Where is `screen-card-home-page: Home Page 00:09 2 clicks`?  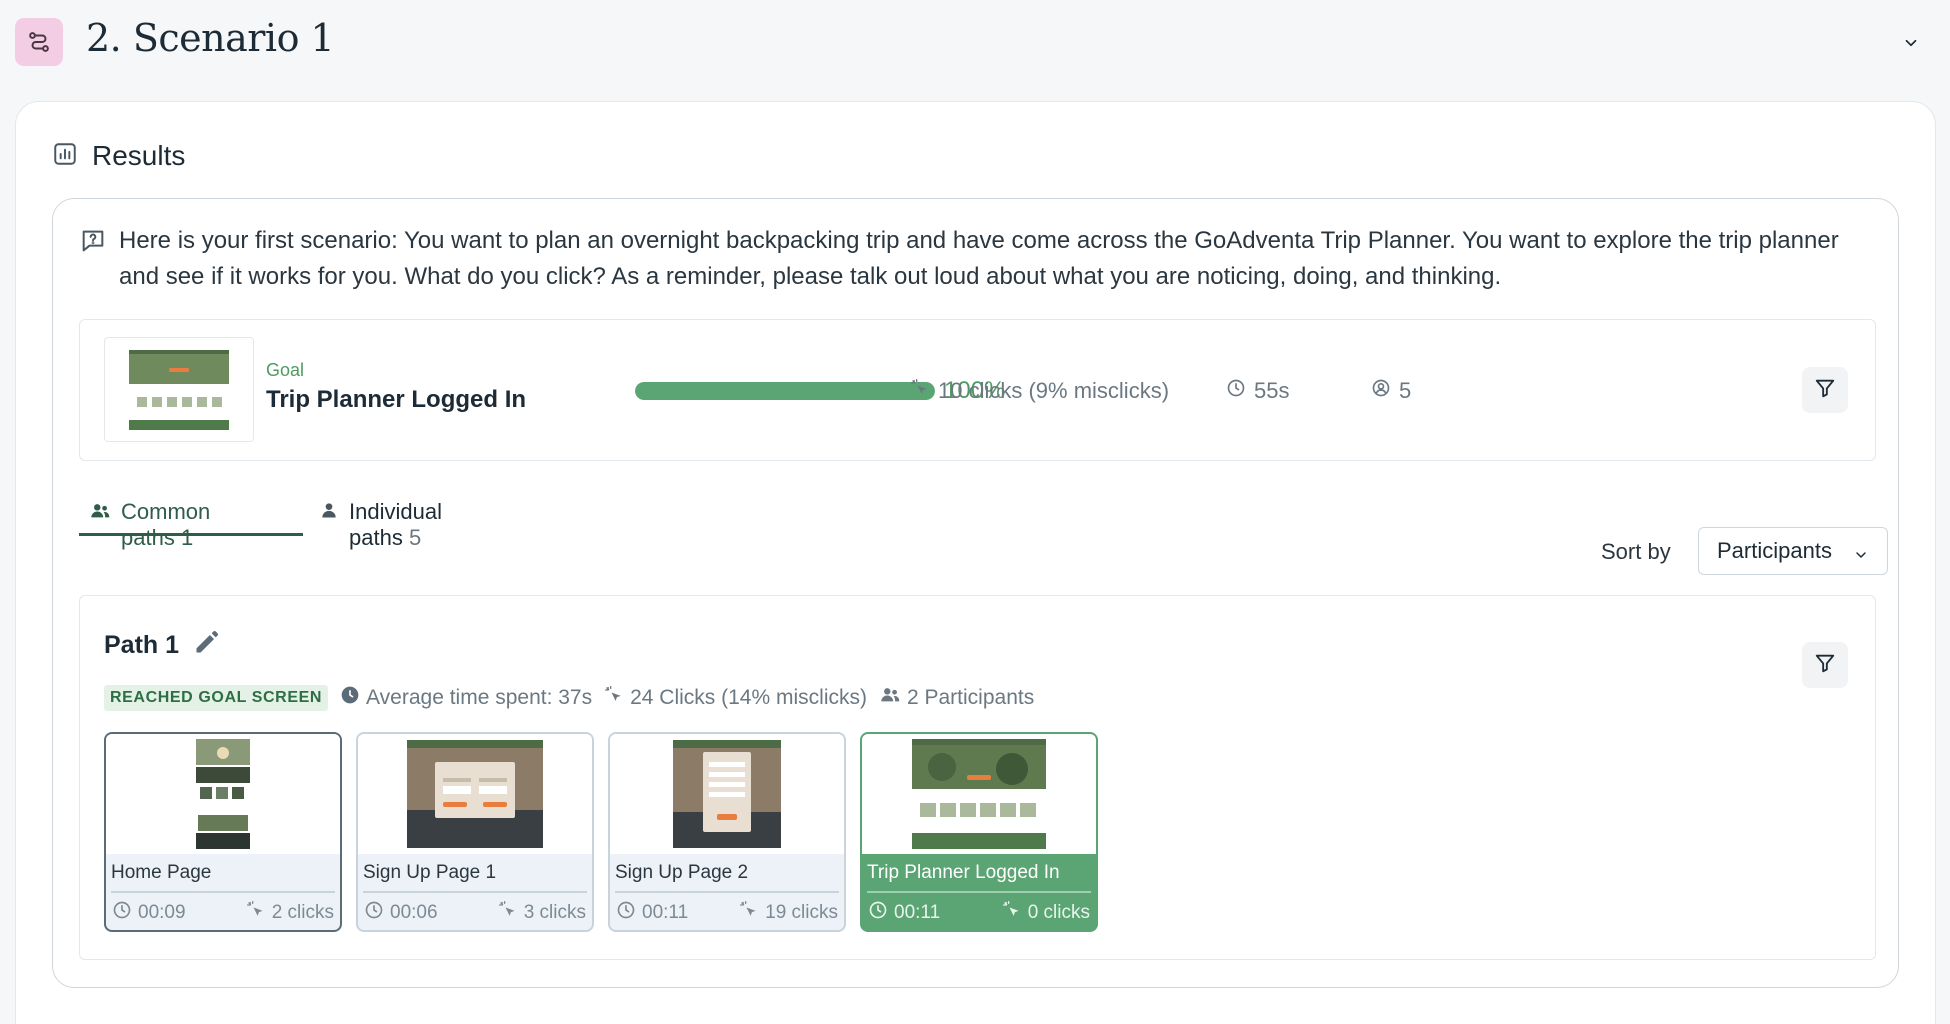 screen-card-home-page: Home Page 00:09 2 clicks is located at coordinates (223, 832).